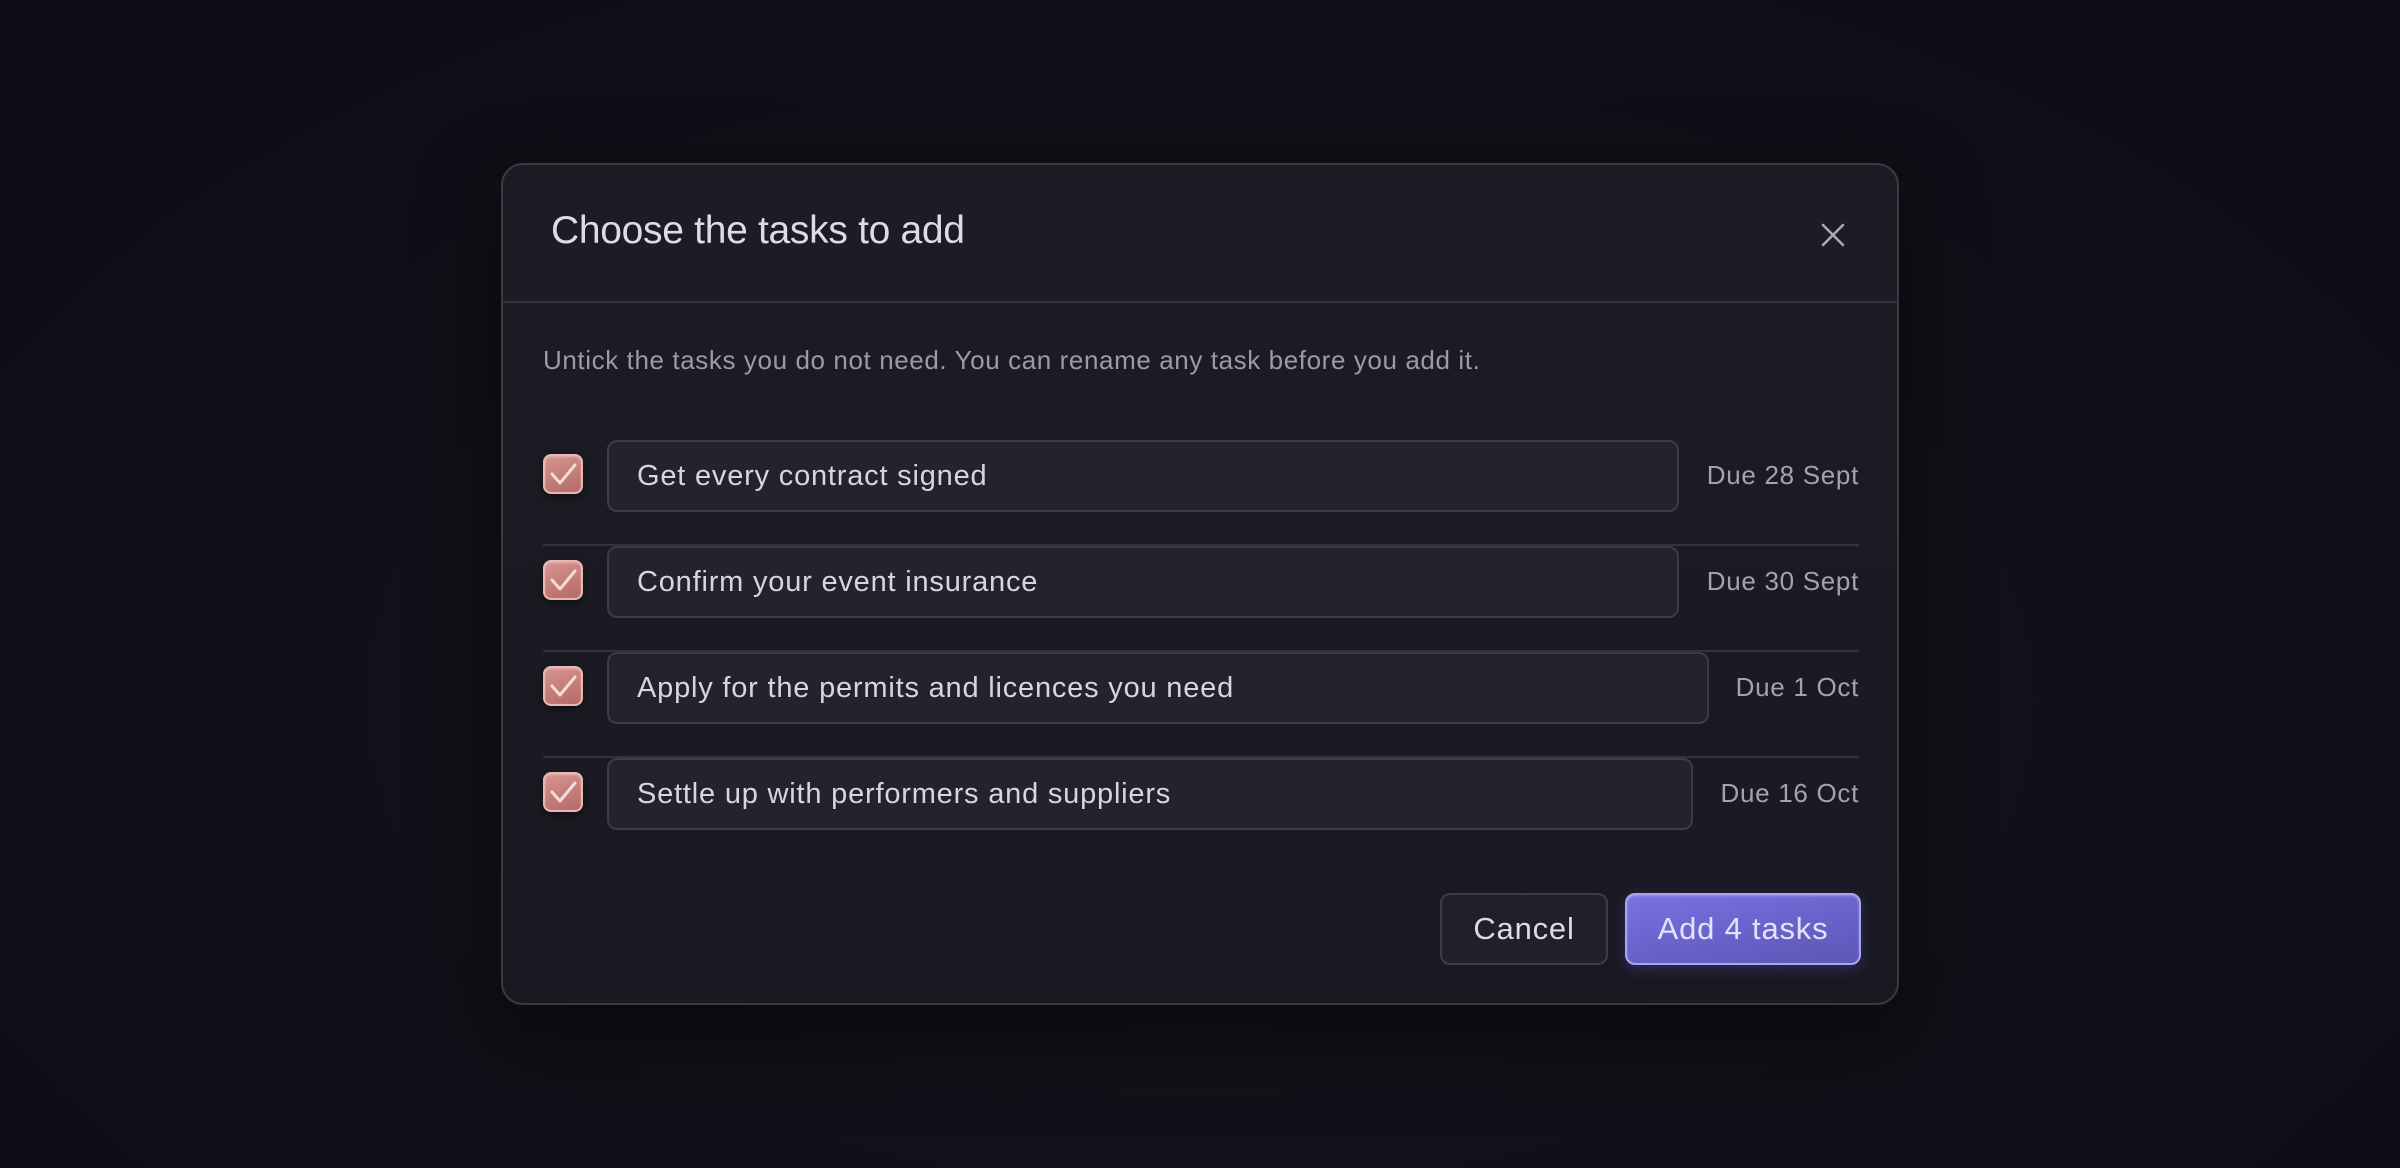 The image size is (2400, 1168). I want to click on task-row: Due 28 Sept, so click(1201, 493).